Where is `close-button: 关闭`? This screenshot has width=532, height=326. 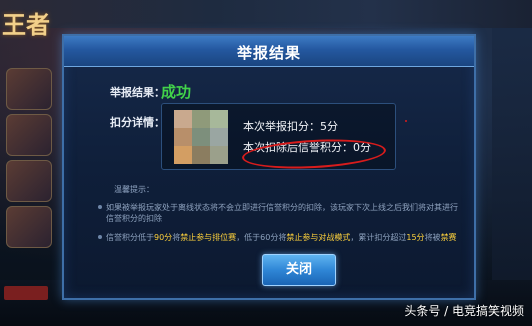 close-button: 关闭 is located at coordinates (299, 270).